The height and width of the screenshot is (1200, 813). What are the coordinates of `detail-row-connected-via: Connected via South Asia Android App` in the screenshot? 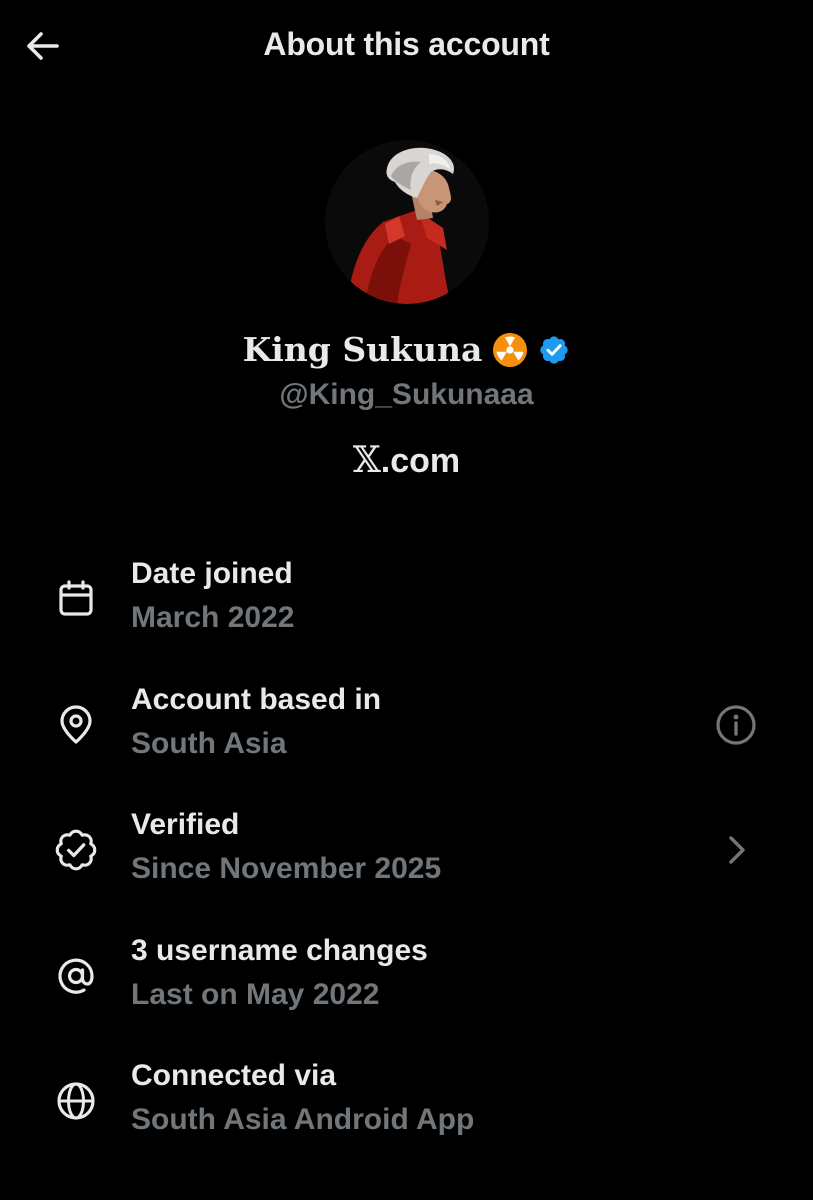 It's located at (406, 1120).